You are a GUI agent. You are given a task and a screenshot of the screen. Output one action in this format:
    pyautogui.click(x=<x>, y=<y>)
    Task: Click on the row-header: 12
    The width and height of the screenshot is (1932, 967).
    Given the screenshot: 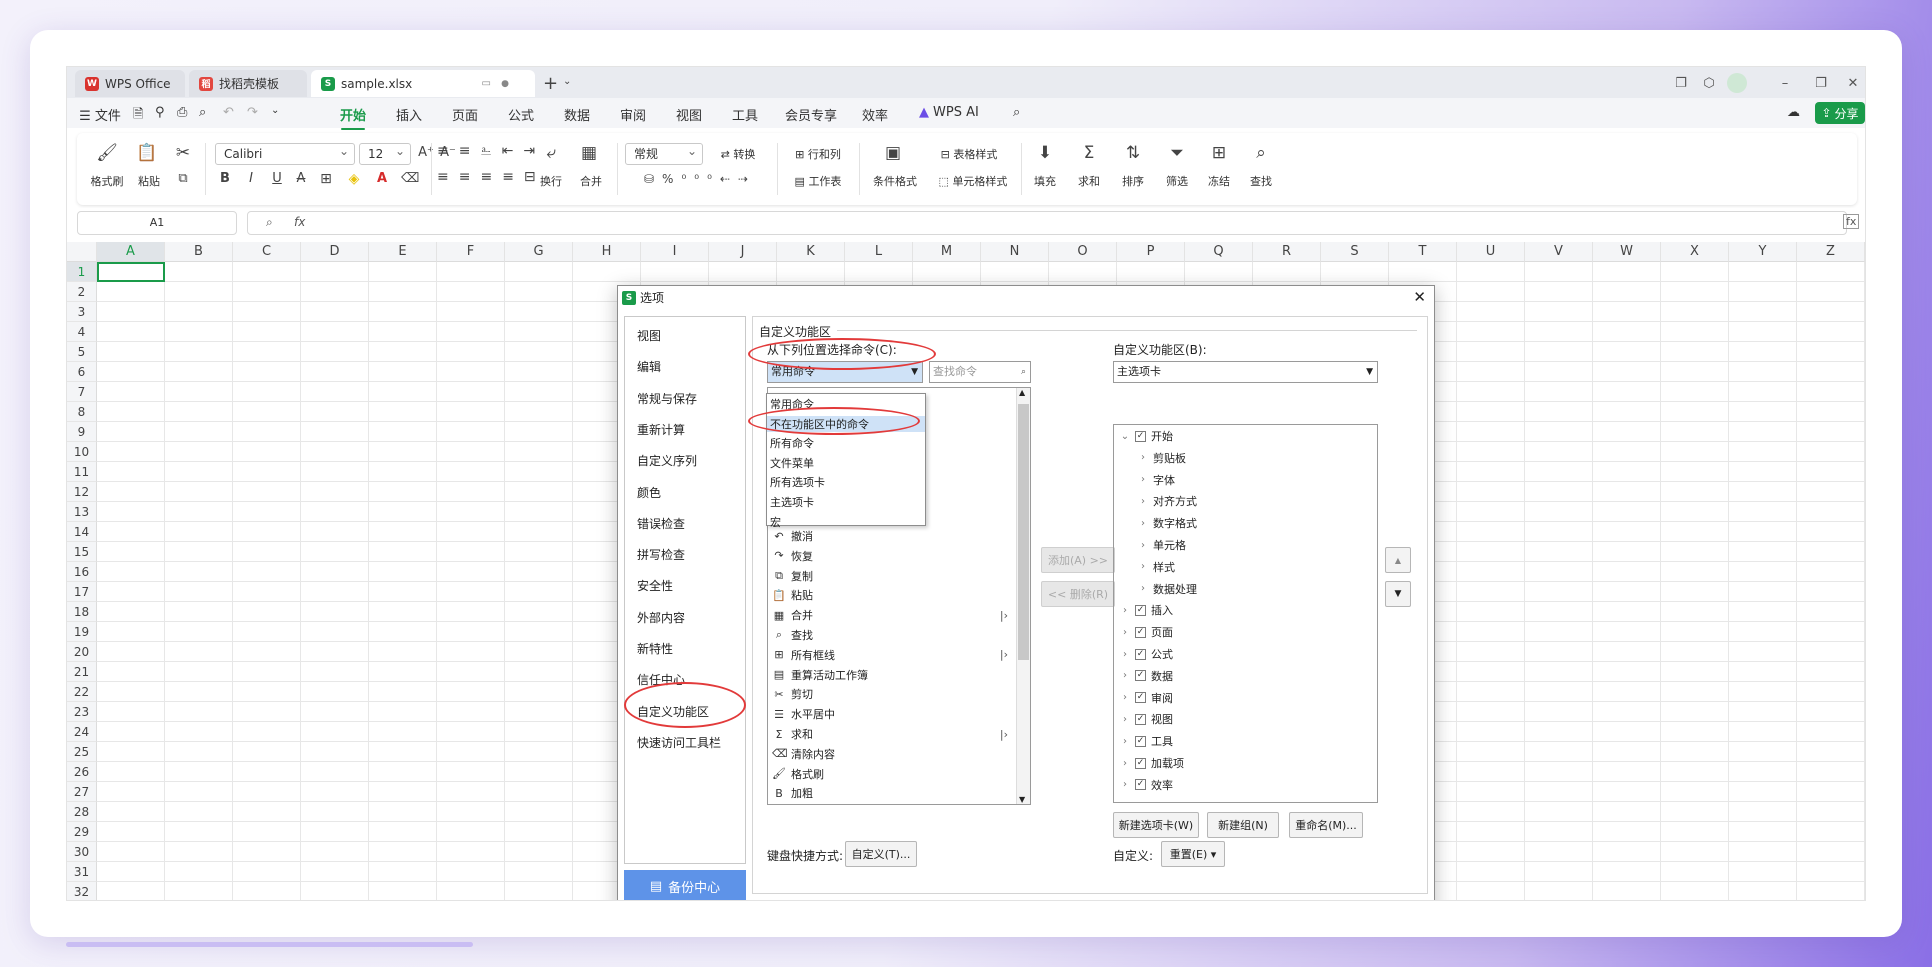 What is the action you would take?
    pyautogui.click(x=82, y=492)
    